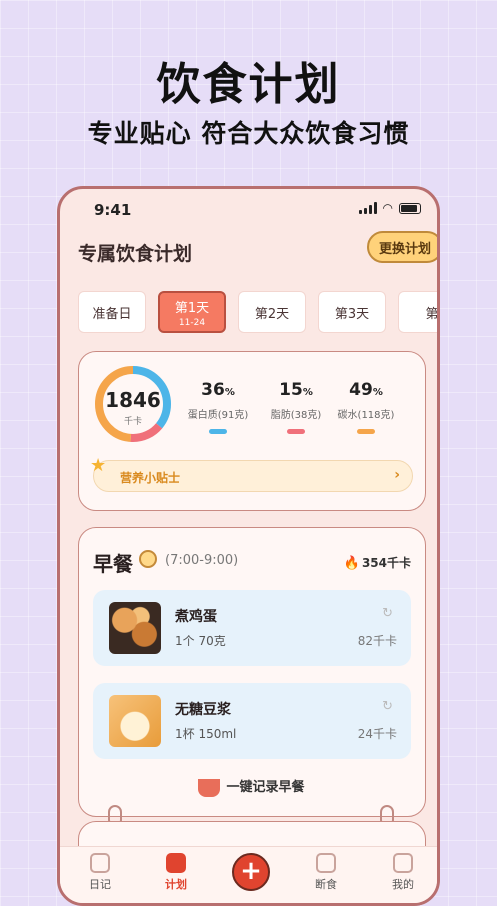  I want to click on tab-label: 计划, so click(176, 884).